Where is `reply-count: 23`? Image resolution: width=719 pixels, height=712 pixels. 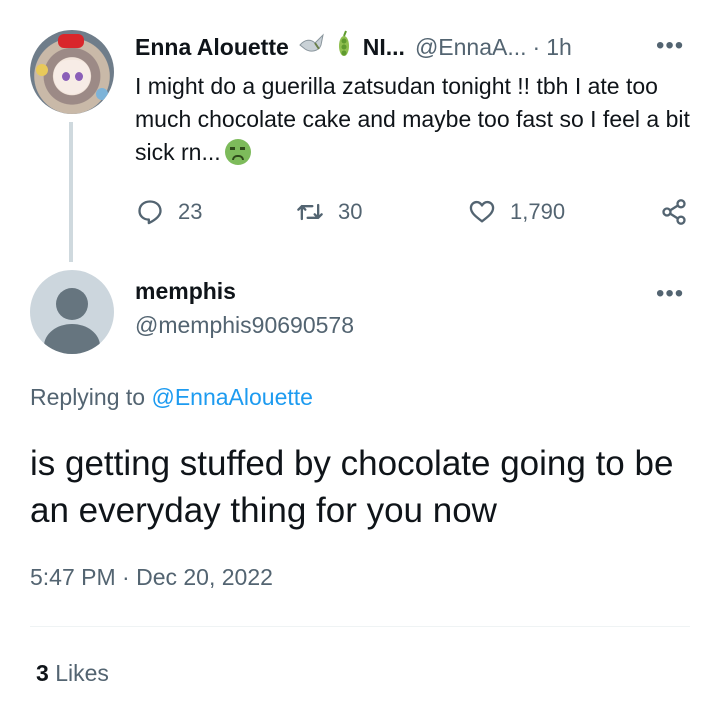
reply-count: 23 is located at coordinates (190, 211).